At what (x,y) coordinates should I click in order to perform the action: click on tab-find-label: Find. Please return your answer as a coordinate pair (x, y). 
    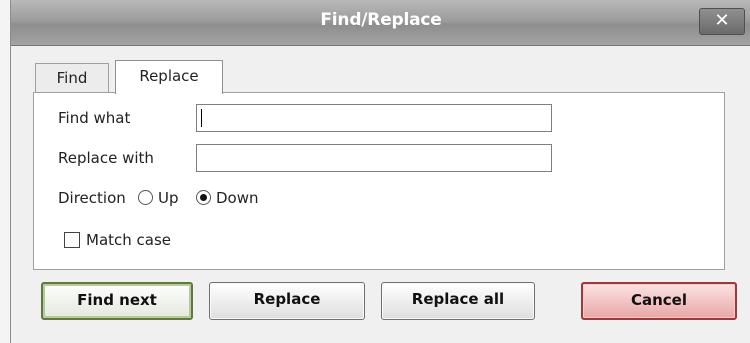
    Looking at the image, I should click on (72, 78).